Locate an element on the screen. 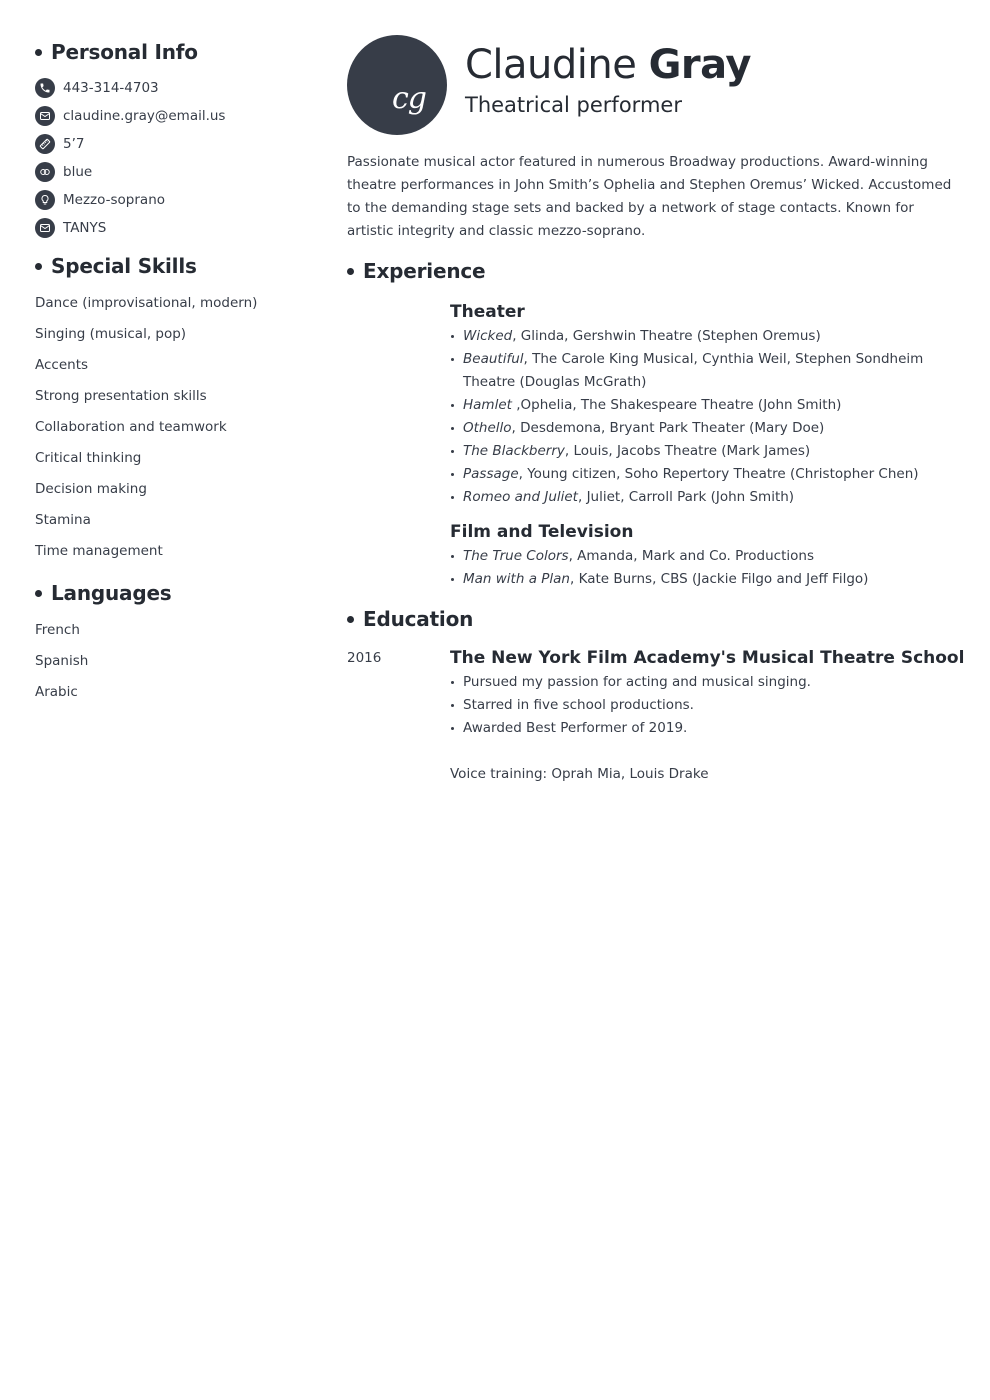 The image size is (990, 1400). union-value: TANYS is located at coordinates (85, 228).